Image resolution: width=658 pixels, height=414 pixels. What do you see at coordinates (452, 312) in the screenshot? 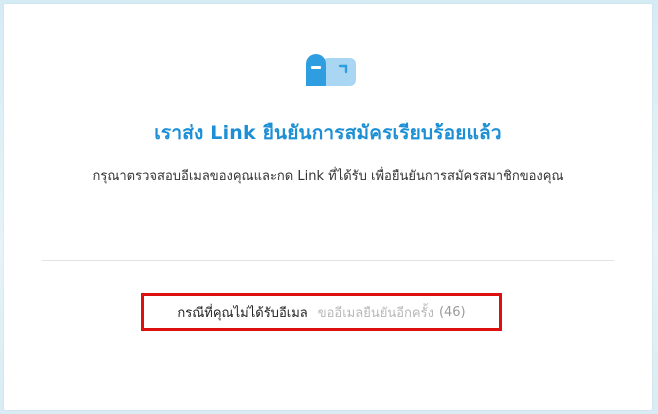
I see `resend-countdown: (46)` at bounding box center [452, 312].